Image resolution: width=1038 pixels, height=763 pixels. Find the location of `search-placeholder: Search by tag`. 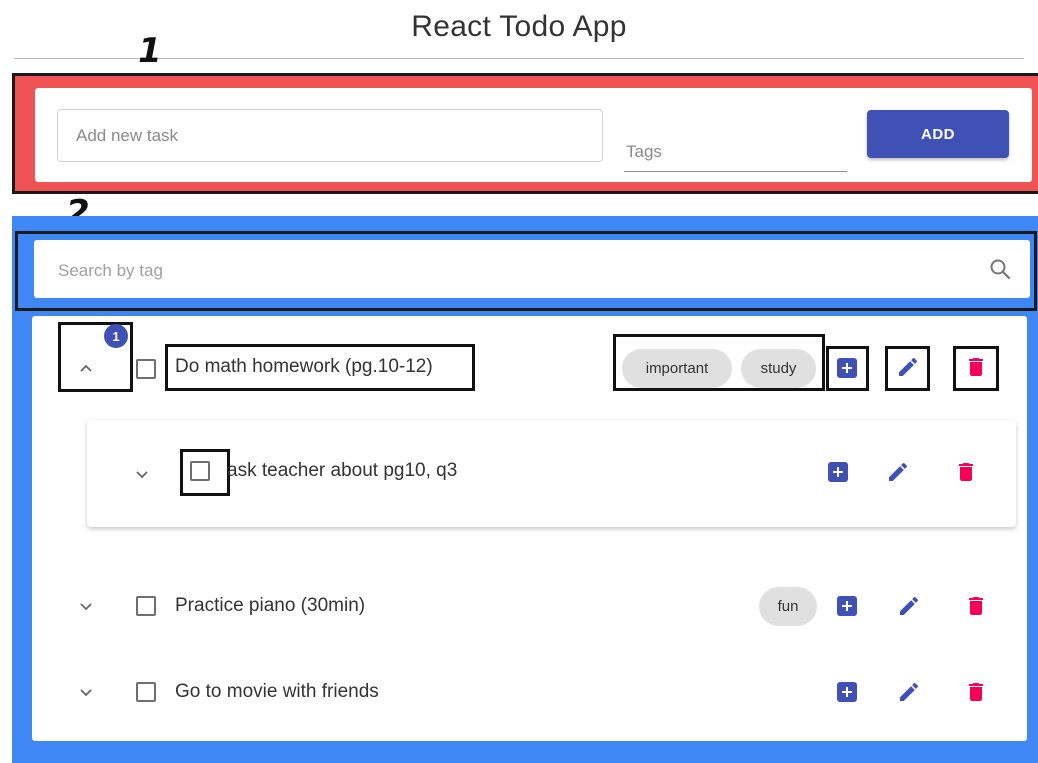

search-placeholder: Search by tag is located at coordinates (110, 270).